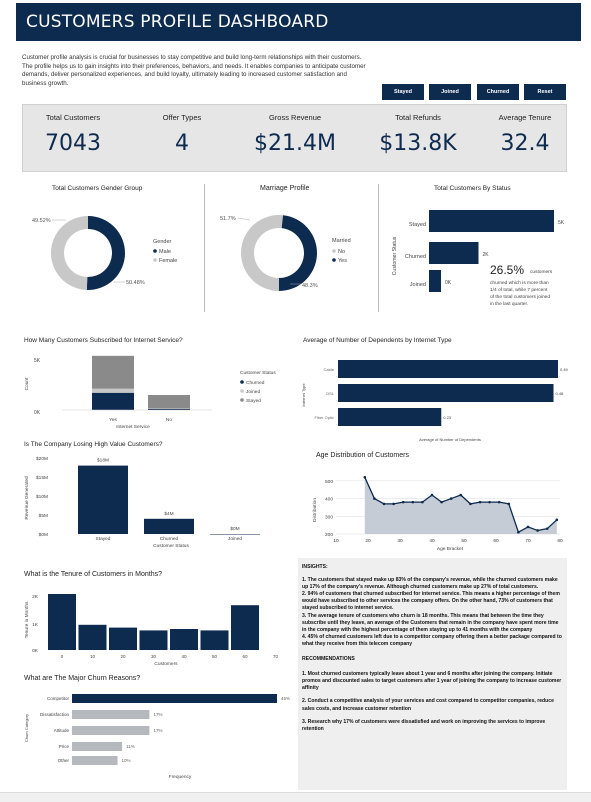 This screenshot has height=802, width=591. What do you see at coordinates (285, 253) in the screenshot?
I see `marriage-donut-chart: Married No Yes 51.7% 48.3%` at bounding box center [285, 253].